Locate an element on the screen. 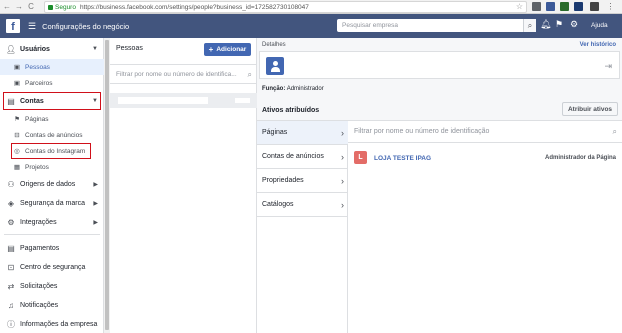 Image resolution: width=622 pixels, height=333 pixels. add-person-button: + Adicionar is located at coordinates (227, 49).